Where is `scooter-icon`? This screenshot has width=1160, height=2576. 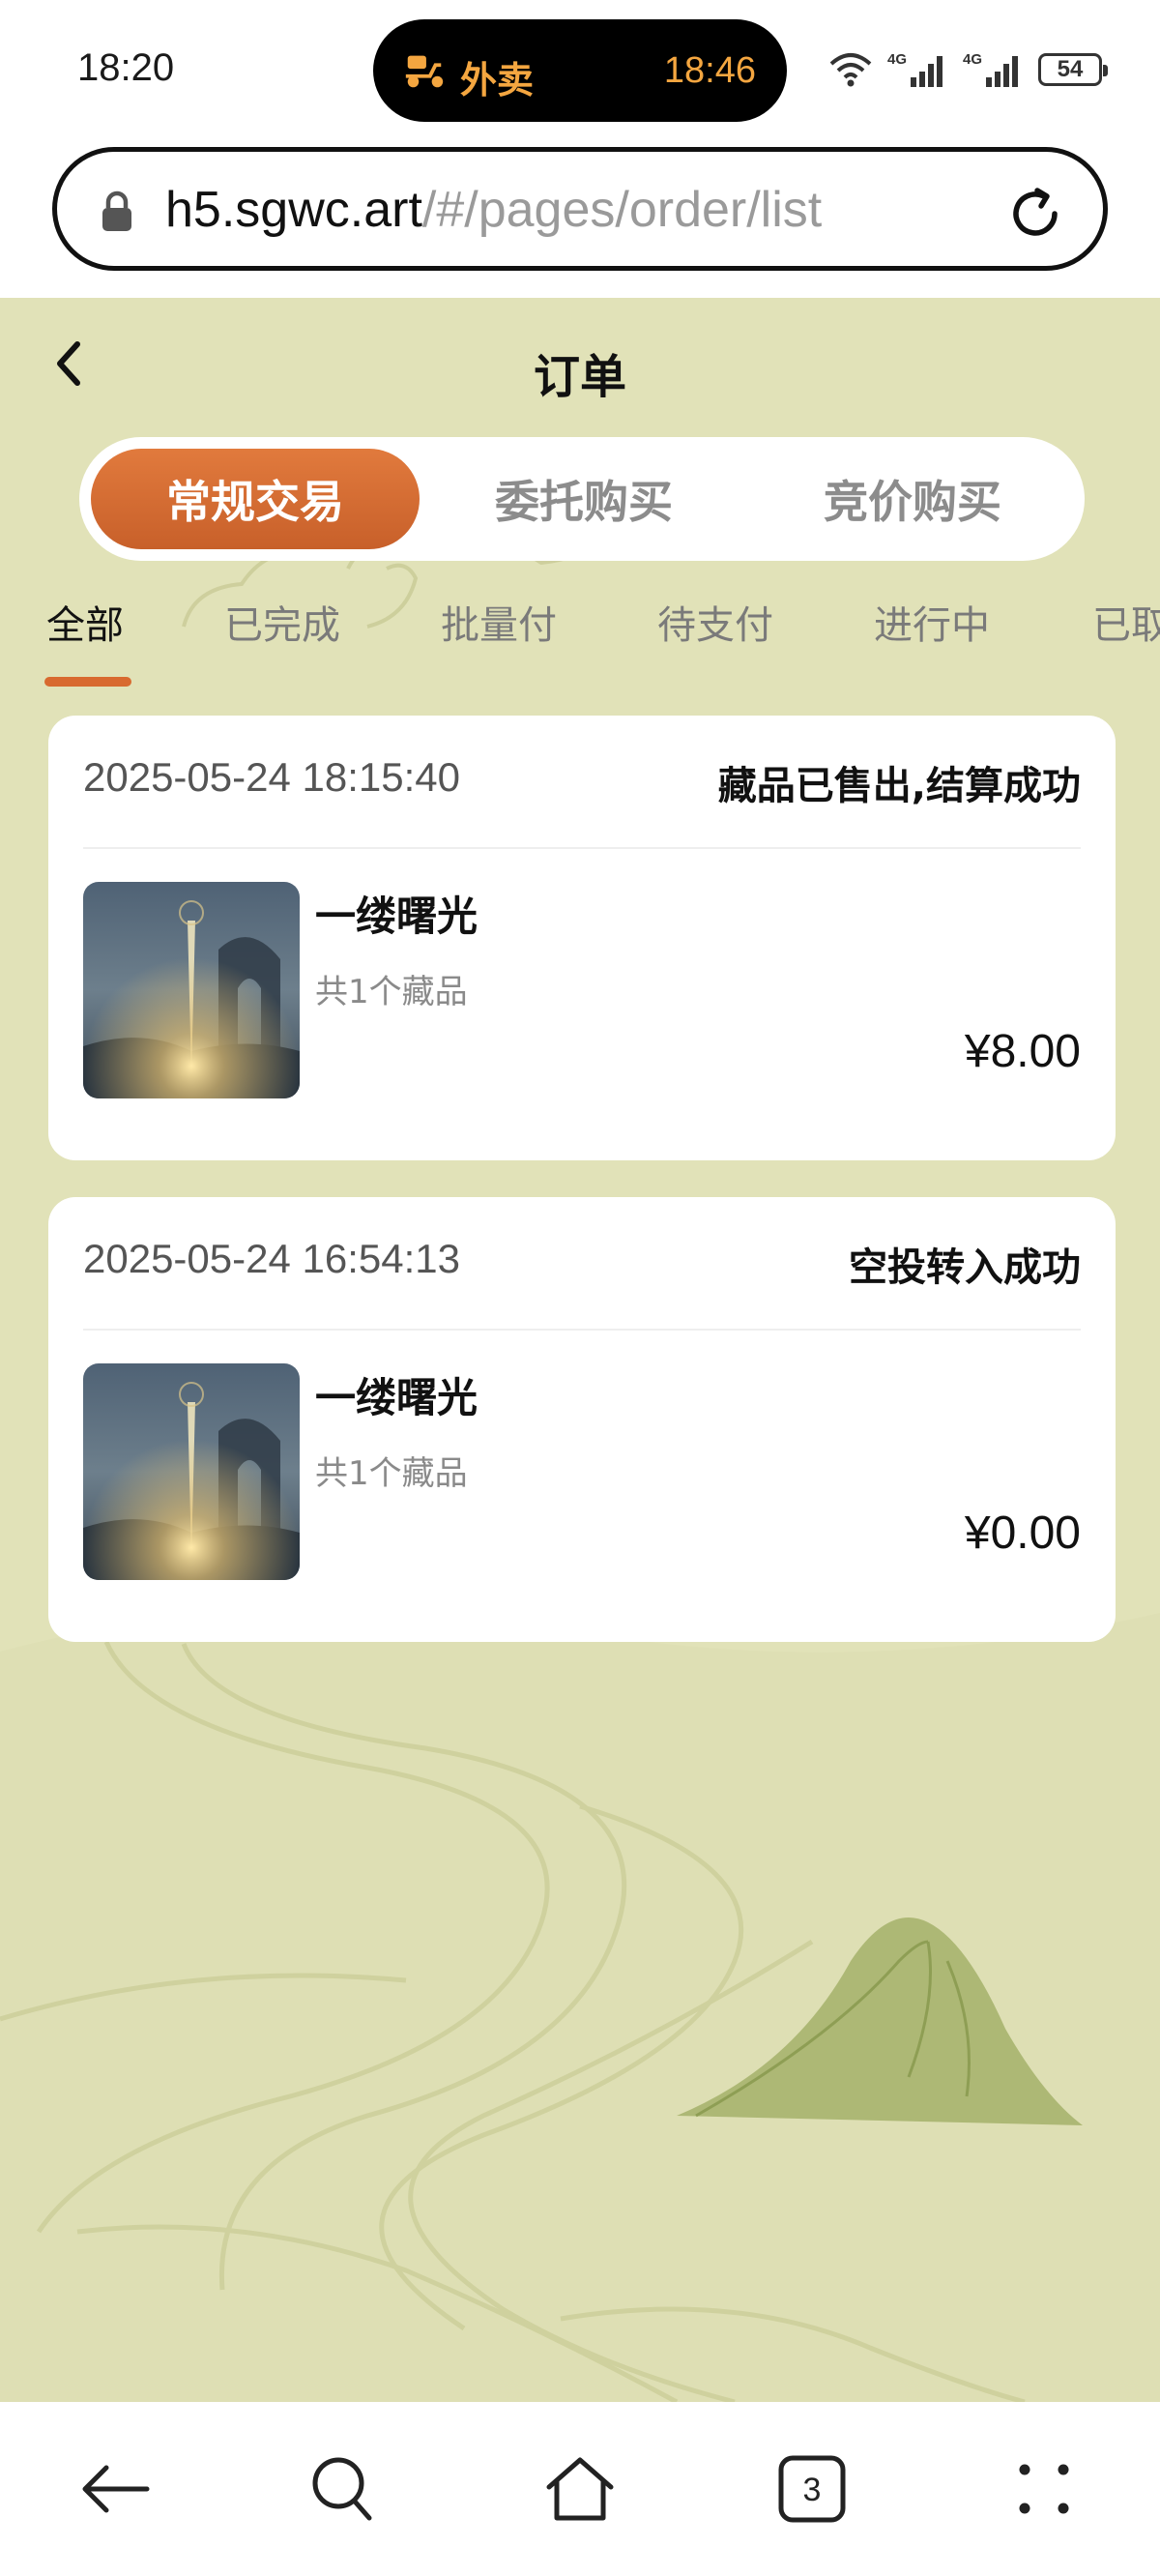 scooter-icon is located at coordinates (425, 71).